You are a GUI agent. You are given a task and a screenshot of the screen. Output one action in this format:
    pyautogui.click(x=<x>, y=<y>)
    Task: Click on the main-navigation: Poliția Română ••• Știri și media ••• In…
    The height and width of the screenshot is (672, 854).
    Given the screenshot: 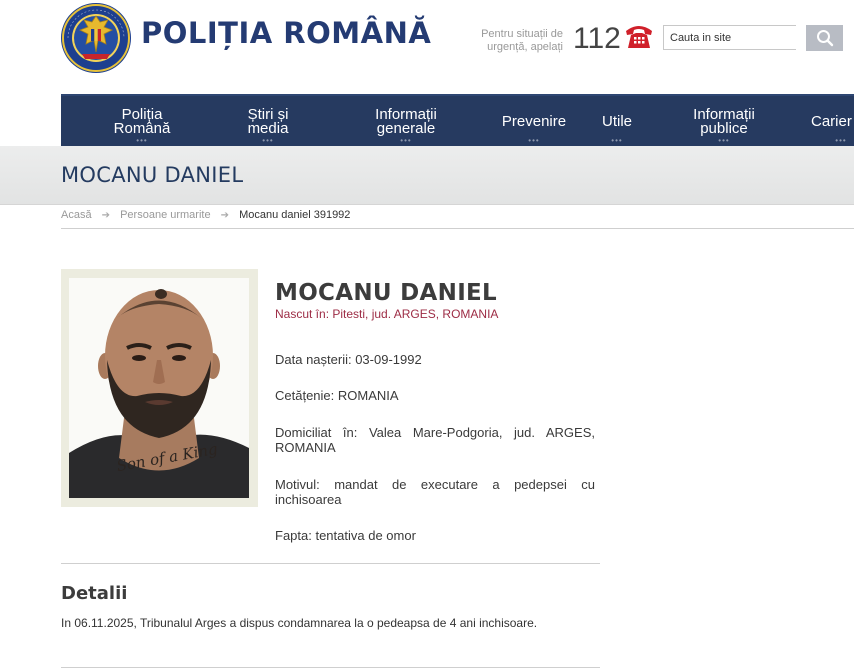 What is the action you would take?
    pyautogui.click(x=457, y=121)
    